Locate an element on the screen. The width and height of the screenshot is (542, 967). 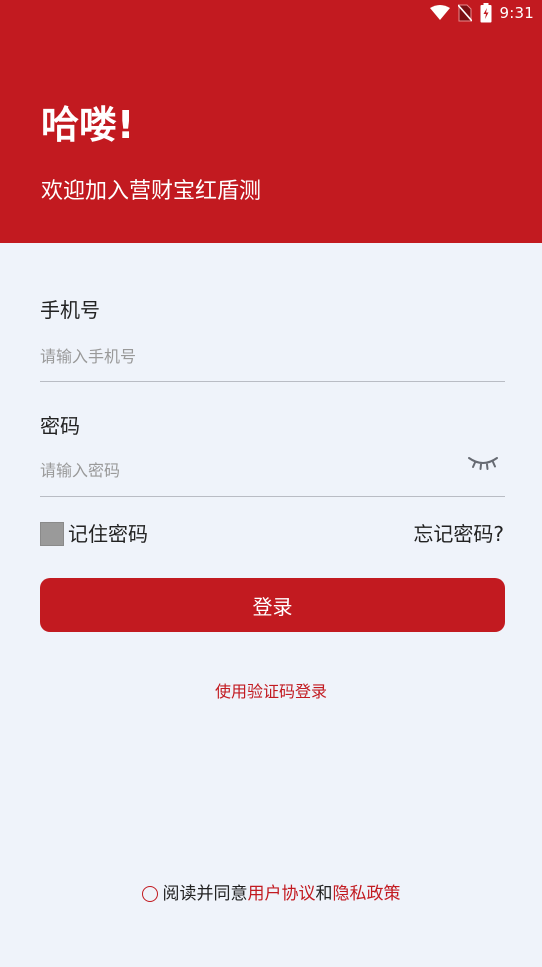
phone-divider is located at coordinates (272, 381).